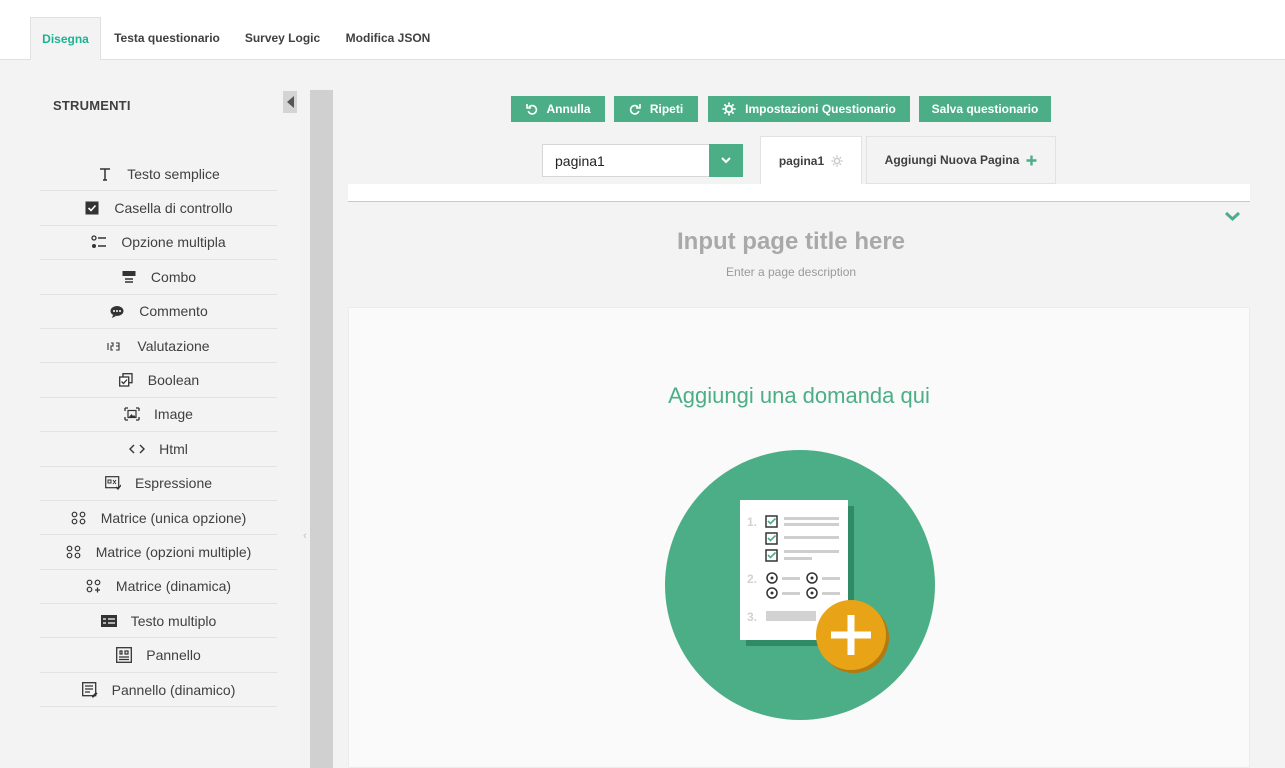  I want to click on tool-label: Html, so click(173, 448).